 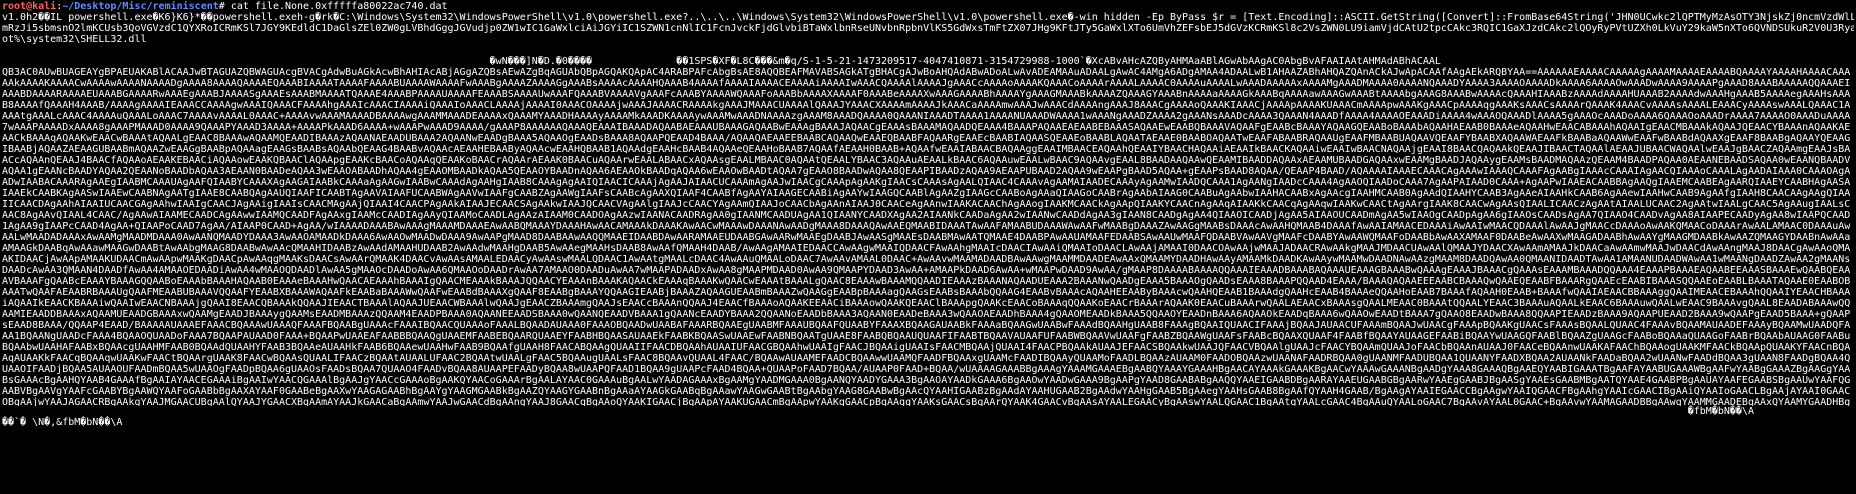 What do you see at coordinates (339, 6) in the screenshot?
I see `command-text: cat file.None.0xfffffa80022ac740.dat` at bounding box center [339, 6].